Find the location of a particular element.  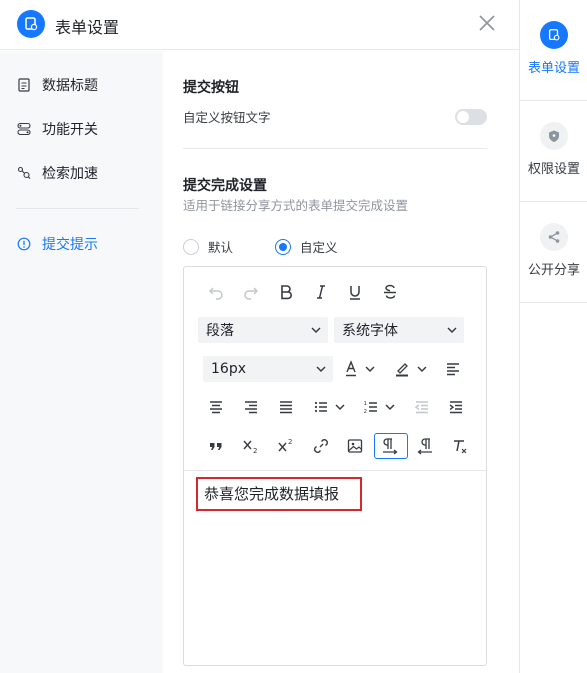

redo-icon is located at coordinates (251, 292).